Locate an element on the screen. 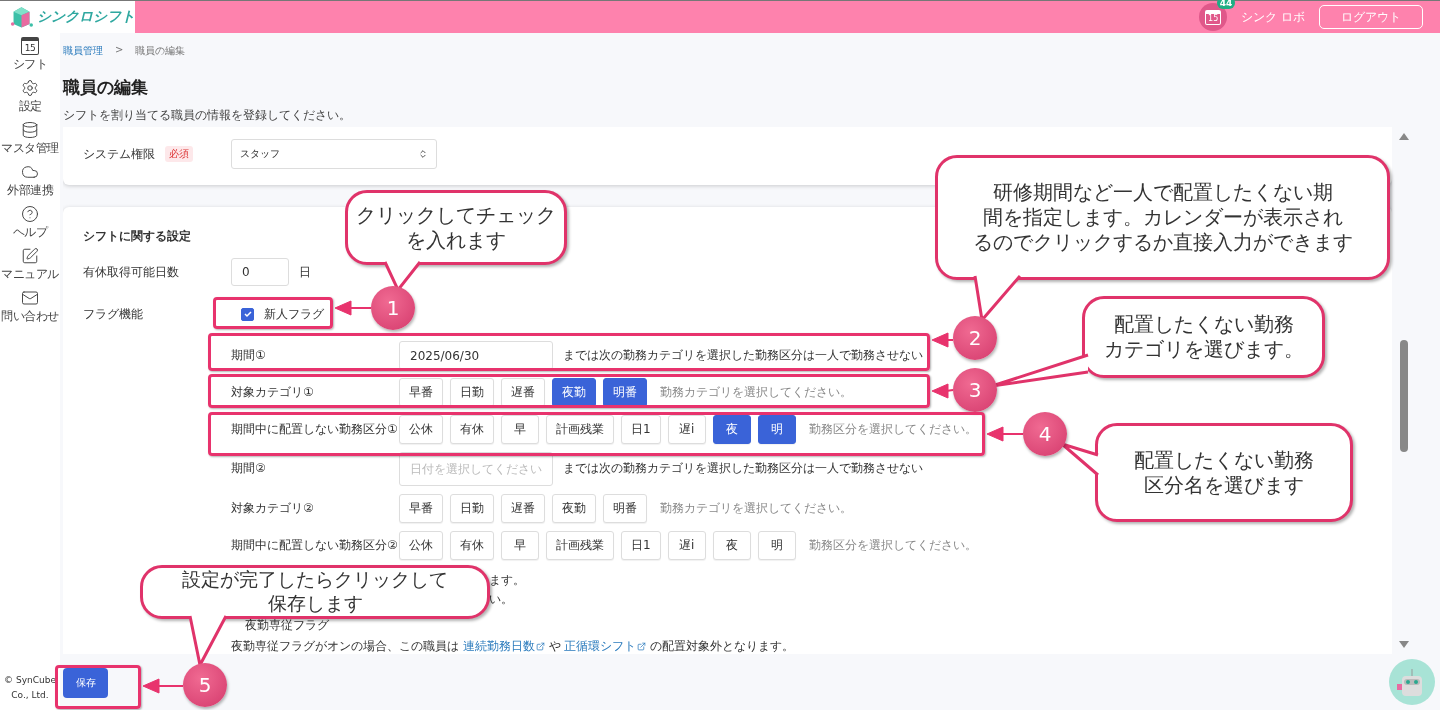  sidebar-label: ヘルプ is located at coordinates (30, 232).